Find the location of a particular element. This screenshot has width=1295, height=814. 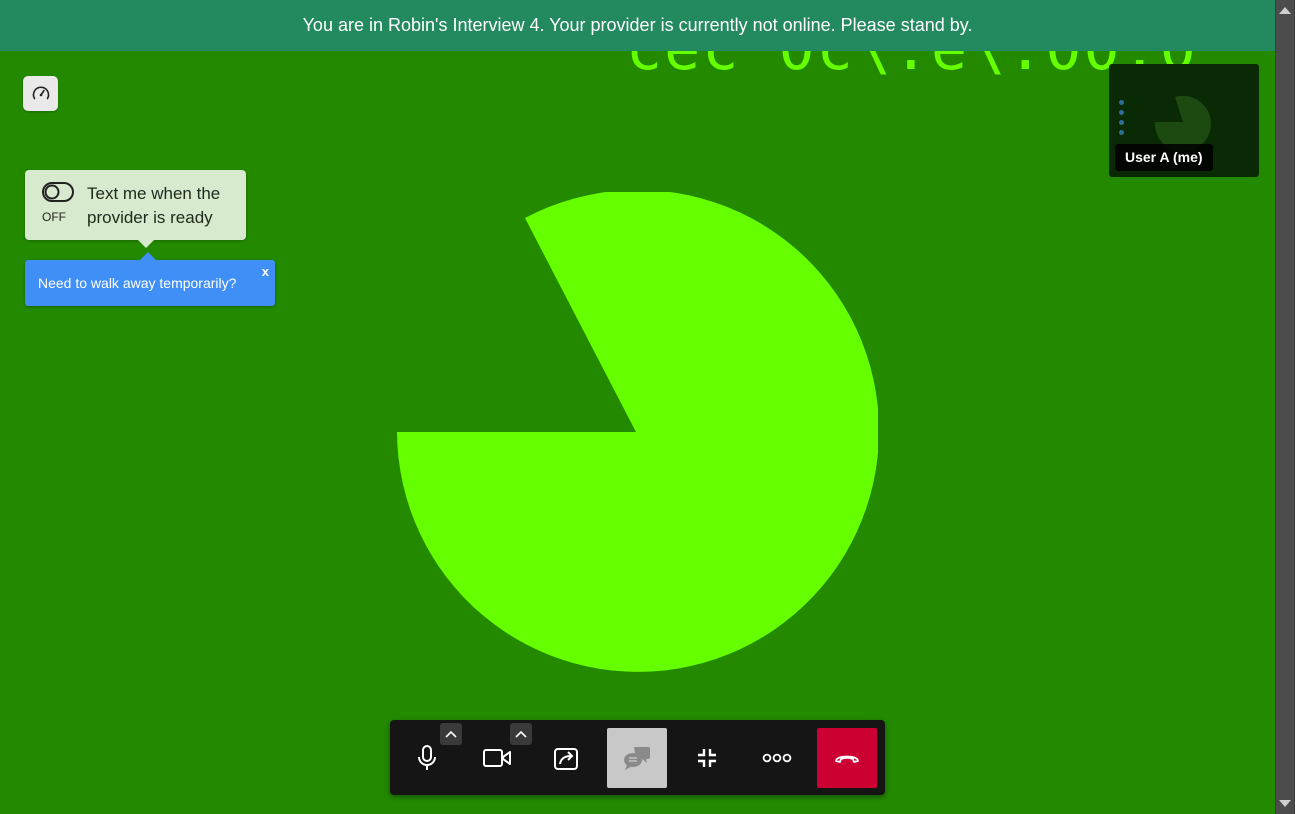

speedometer-icon is located at coordinates (40, 92).